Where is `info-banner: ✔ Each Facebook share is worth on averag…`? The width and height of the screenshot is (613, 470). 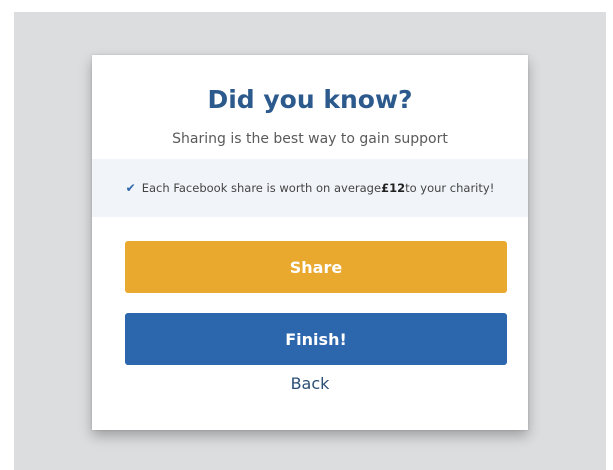 info-banner: ✔ Each Facebook share is worth on averag… is located at coordinates (310, 188).